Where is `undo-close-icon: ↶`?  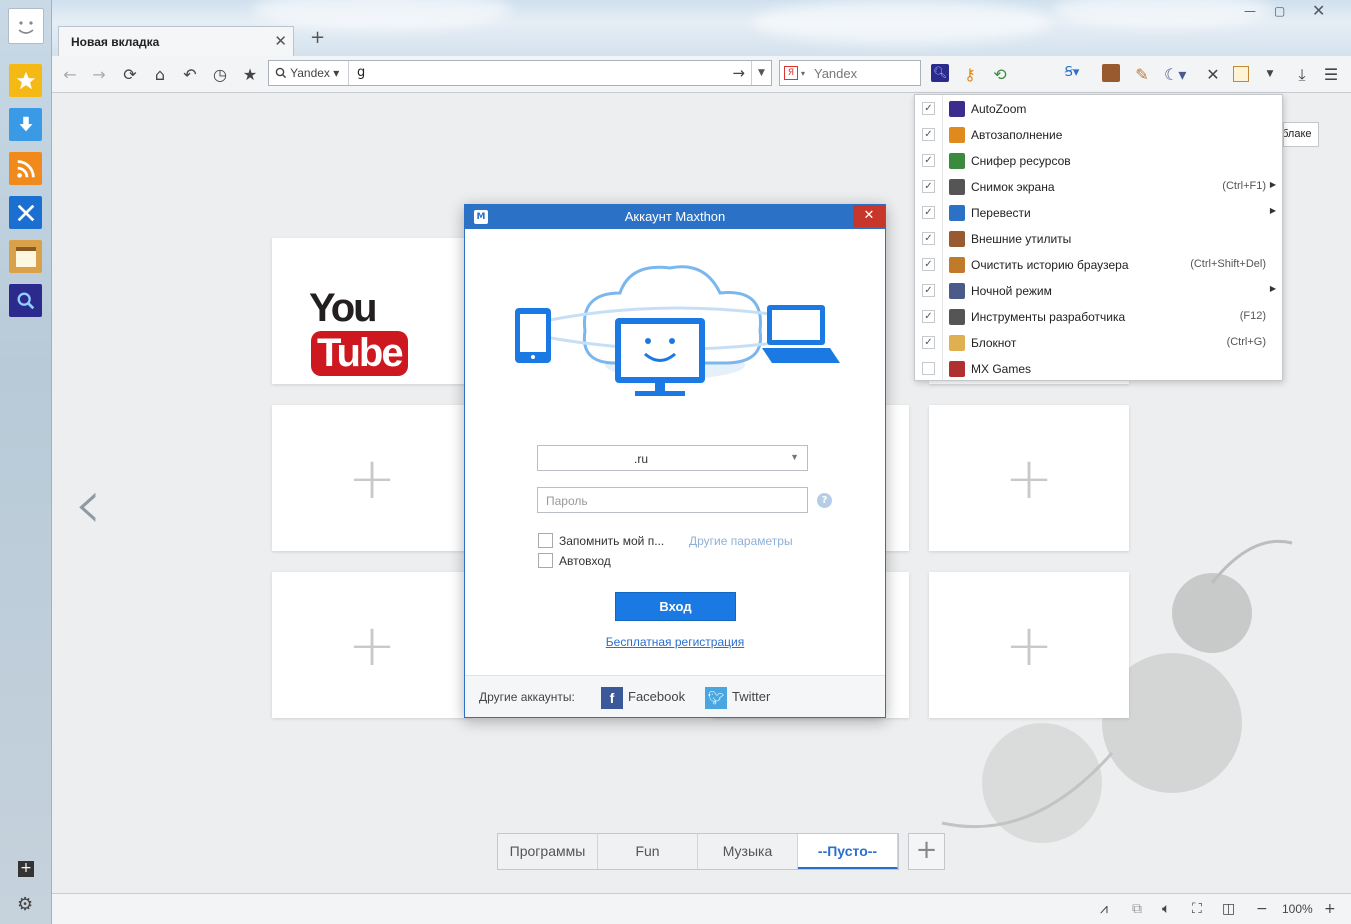
undo-close-icon: ↶ is located at coordinates (190, 74).